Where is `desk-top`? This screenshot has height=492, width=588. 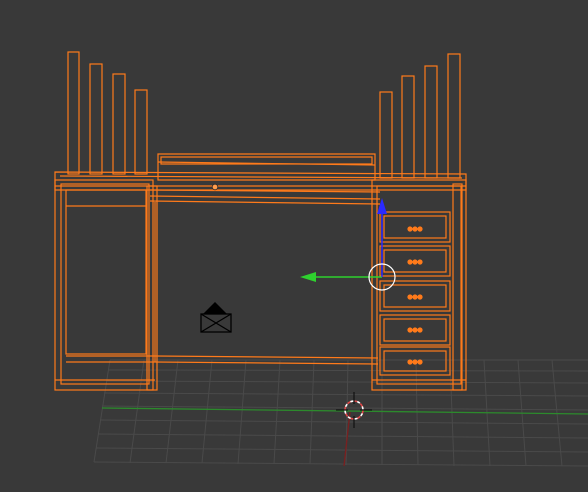
desk-top is located at coordinates (260, 188).